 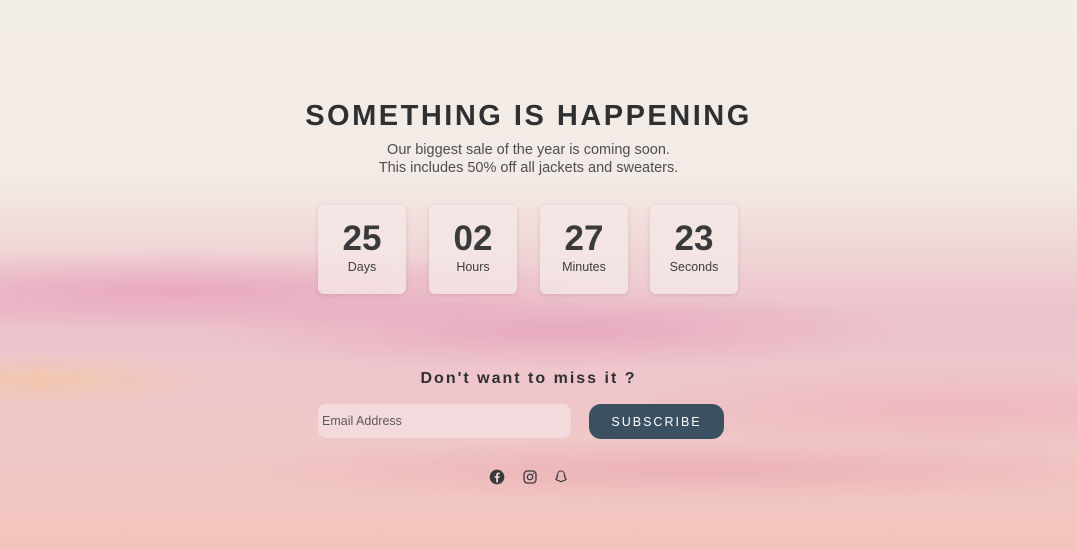 I want to click on snapchat-icon, so click(x=561, y=476).